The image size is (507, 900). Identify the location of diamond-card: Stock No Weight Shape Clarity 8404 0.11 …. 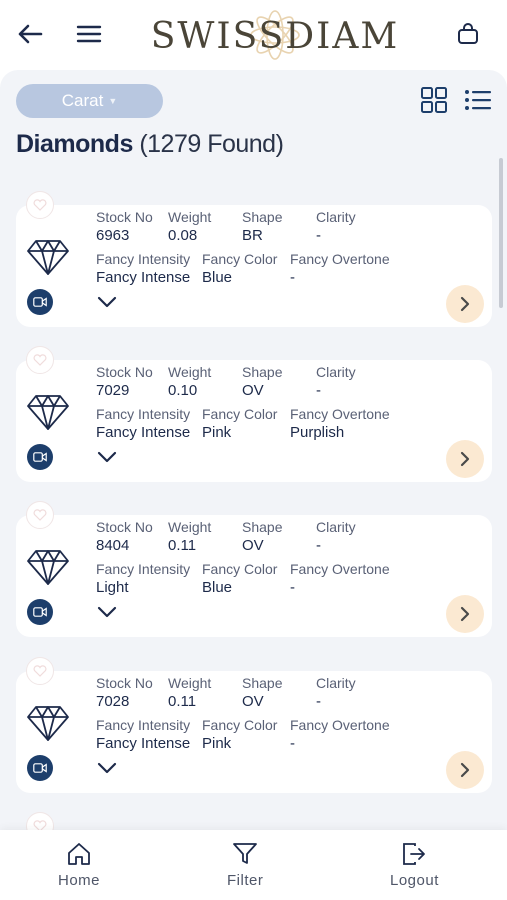
(254, 569).